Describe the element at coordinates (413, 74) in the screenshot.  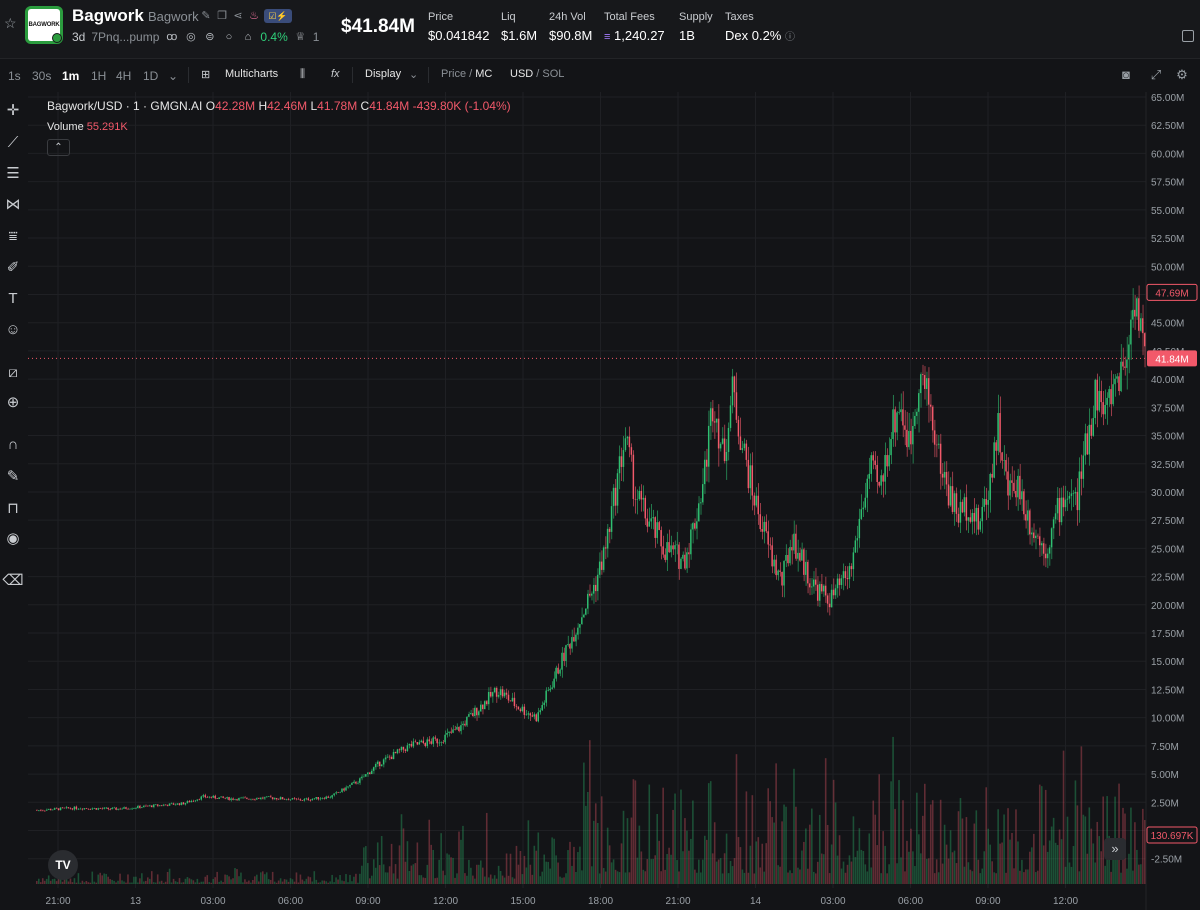
I see `display-dropdown-icon: ⌄` at that location.